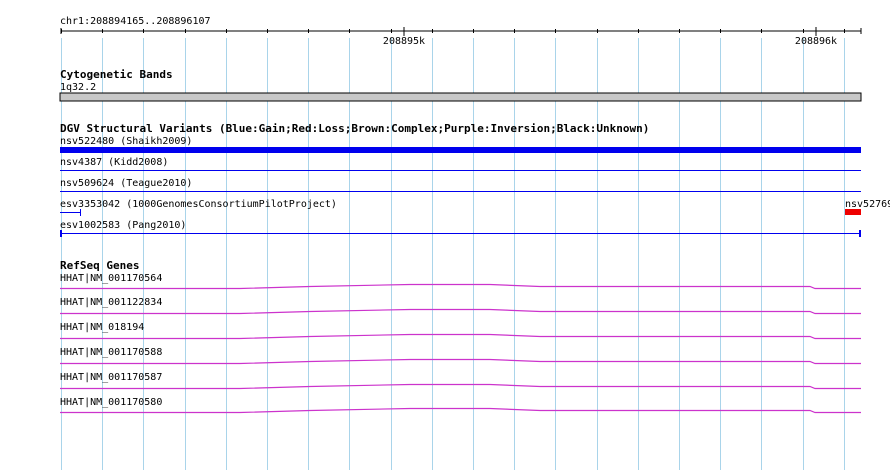 The height and width of the screenshot is (474, 890). What do you see at coordinates (102, 327) in the screenshot?
I see `gene-label: HHAT|NM_018194` at bounding box center [102, 327].